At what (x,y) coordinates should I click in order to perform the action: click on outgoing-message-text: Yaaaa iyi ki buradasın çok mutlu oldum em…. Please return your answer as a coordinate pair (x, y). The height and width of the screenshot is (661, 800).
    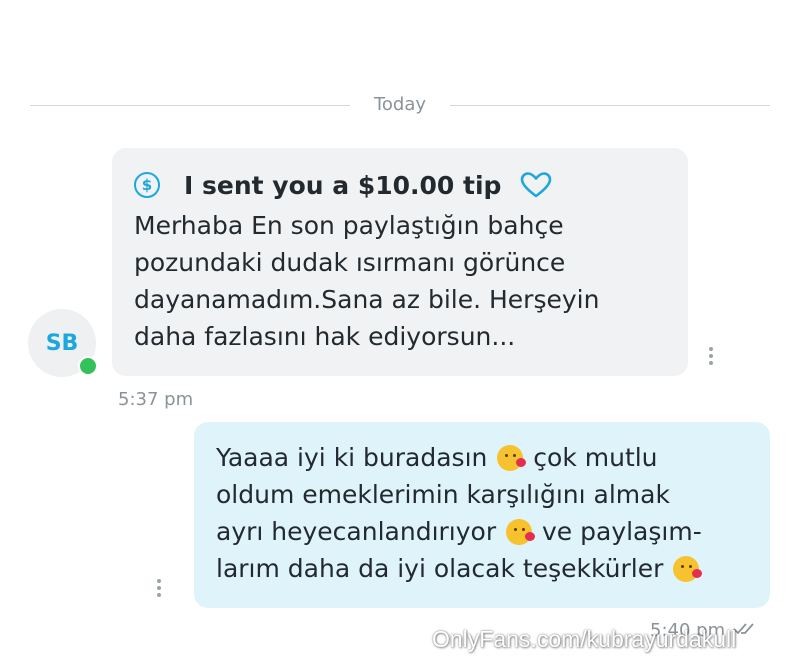
    Looking at the image, I should click on (482, 513).